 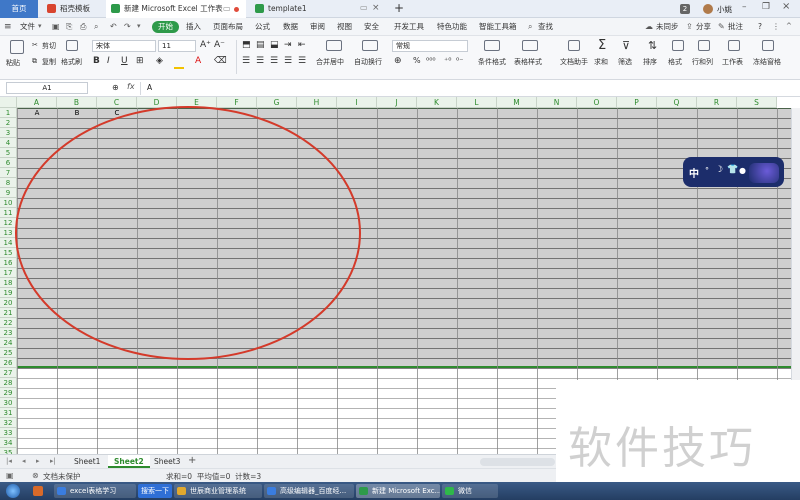 What do you see at coordinates (127, 26) in the screenshot?
I see `redo-icon: ↷` at bounding box center [127, 26].